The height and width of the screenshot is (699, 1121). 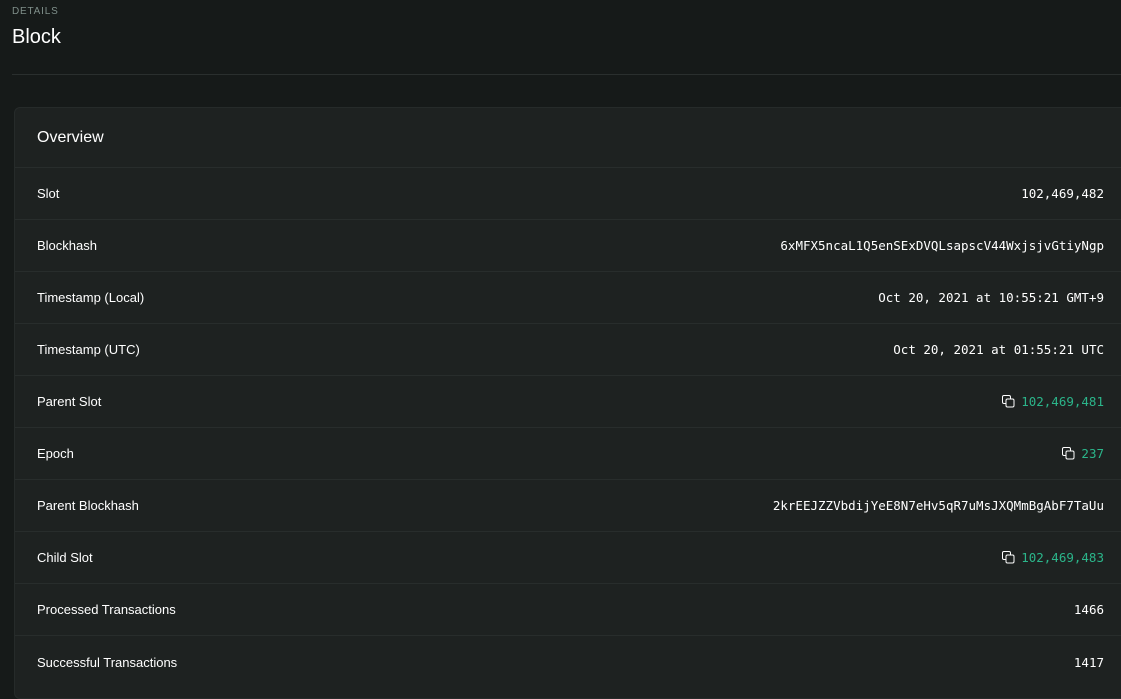 What do you see at coordinates (1062, 401) in the screenshot?
I see `parent-slot-link: 102,469,481` at bounding box center [1062, 401].